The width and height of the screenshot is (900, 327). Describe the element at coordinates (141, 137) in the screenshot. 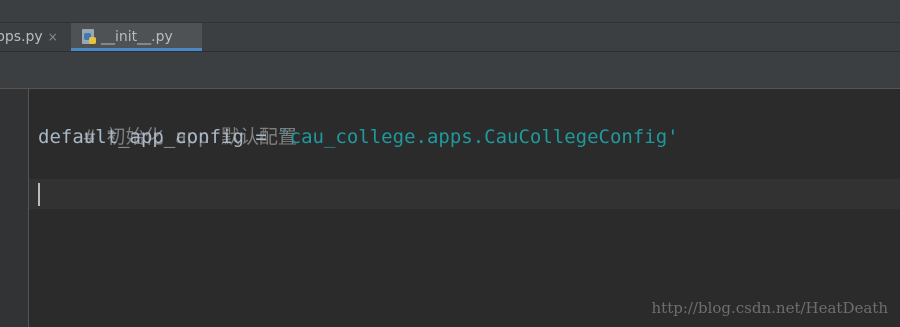

I see `code-identifier: default_app_config` at that location.